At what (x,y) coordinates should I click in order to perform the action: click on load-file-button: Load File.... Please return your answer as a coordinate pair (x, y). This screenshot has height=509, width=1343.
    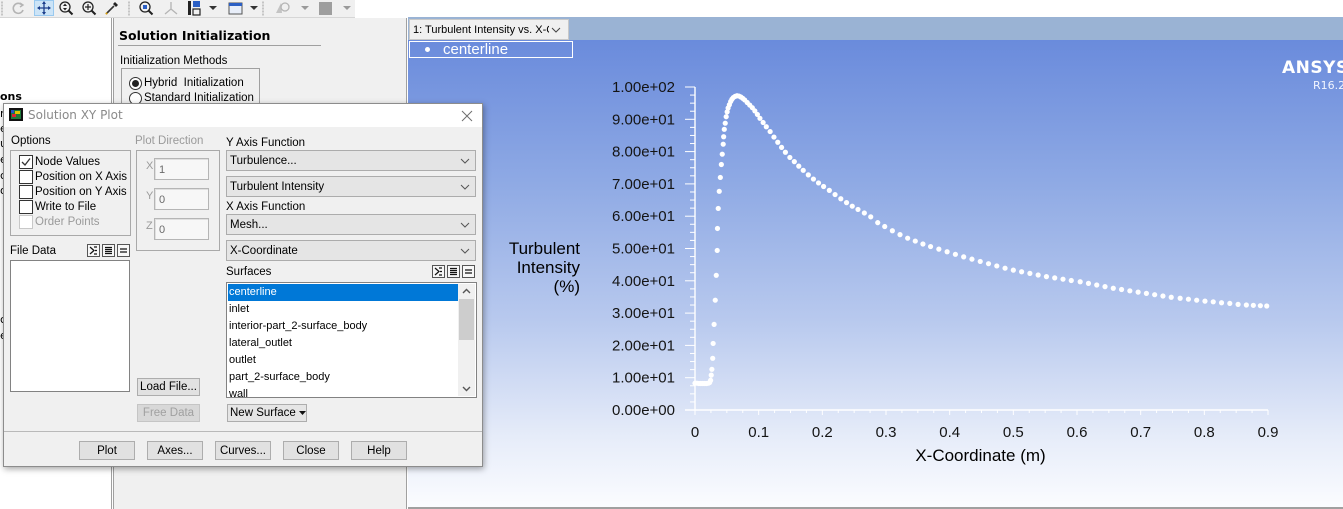
    Looking at the image, I should click on (168, 387).